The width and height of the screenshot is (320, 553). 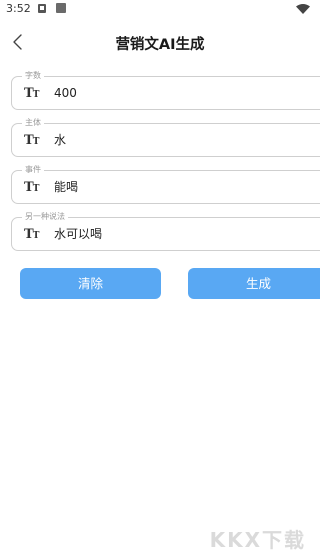 I want to click on event-field: 事件 TT 能喝, so click(x=165, y=184).